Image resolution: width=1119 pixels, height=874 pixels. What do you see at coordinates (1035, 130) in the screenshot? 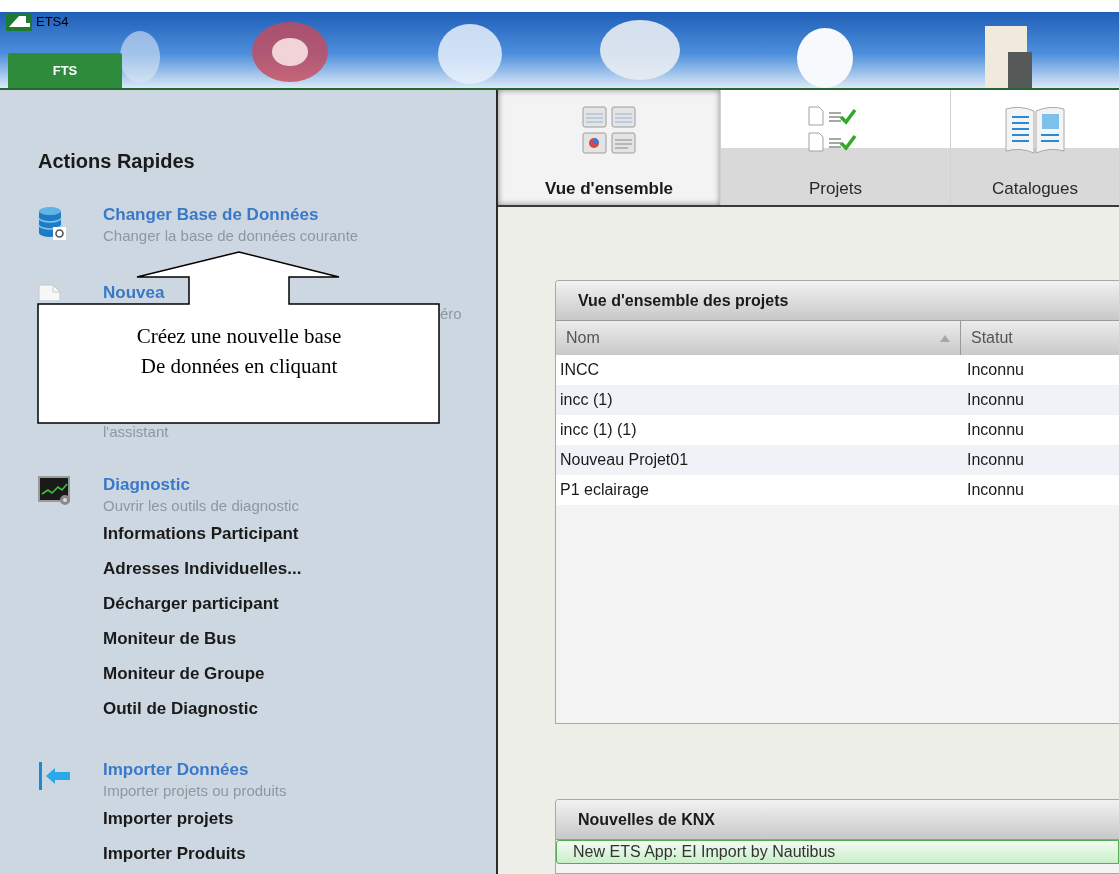
I see `book-icon` at bounding box center [1035, 130].